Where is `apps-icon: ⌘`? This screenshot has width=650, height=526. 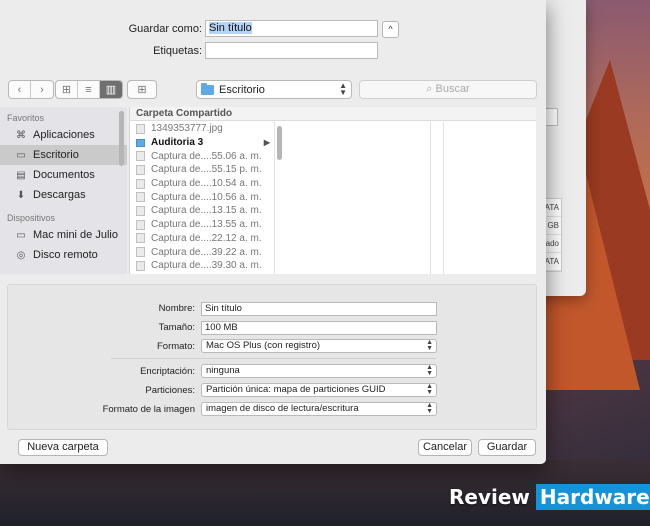 apps-icon: ⌘ is located at coordinates (21, 135).